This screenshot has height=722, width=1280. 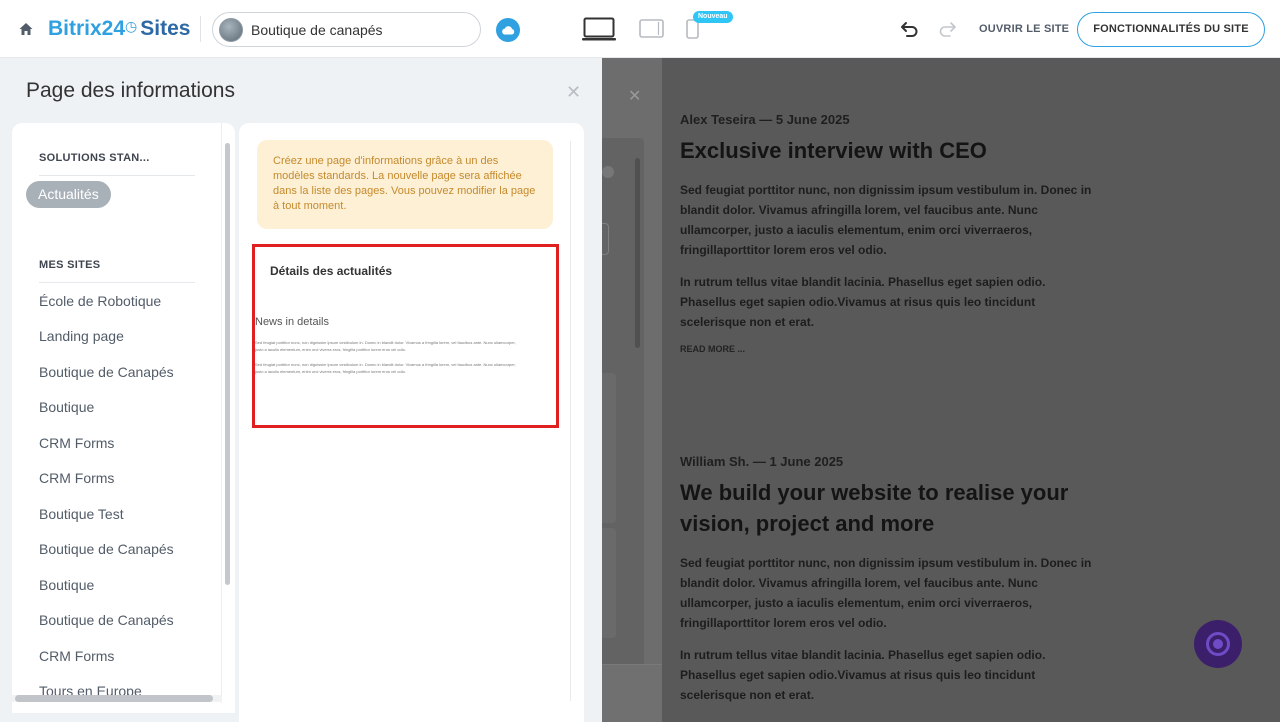 What do you see at coordinates (26, 29) in the screenshot?
I see `home-icon` at bounding box center [26, 29].